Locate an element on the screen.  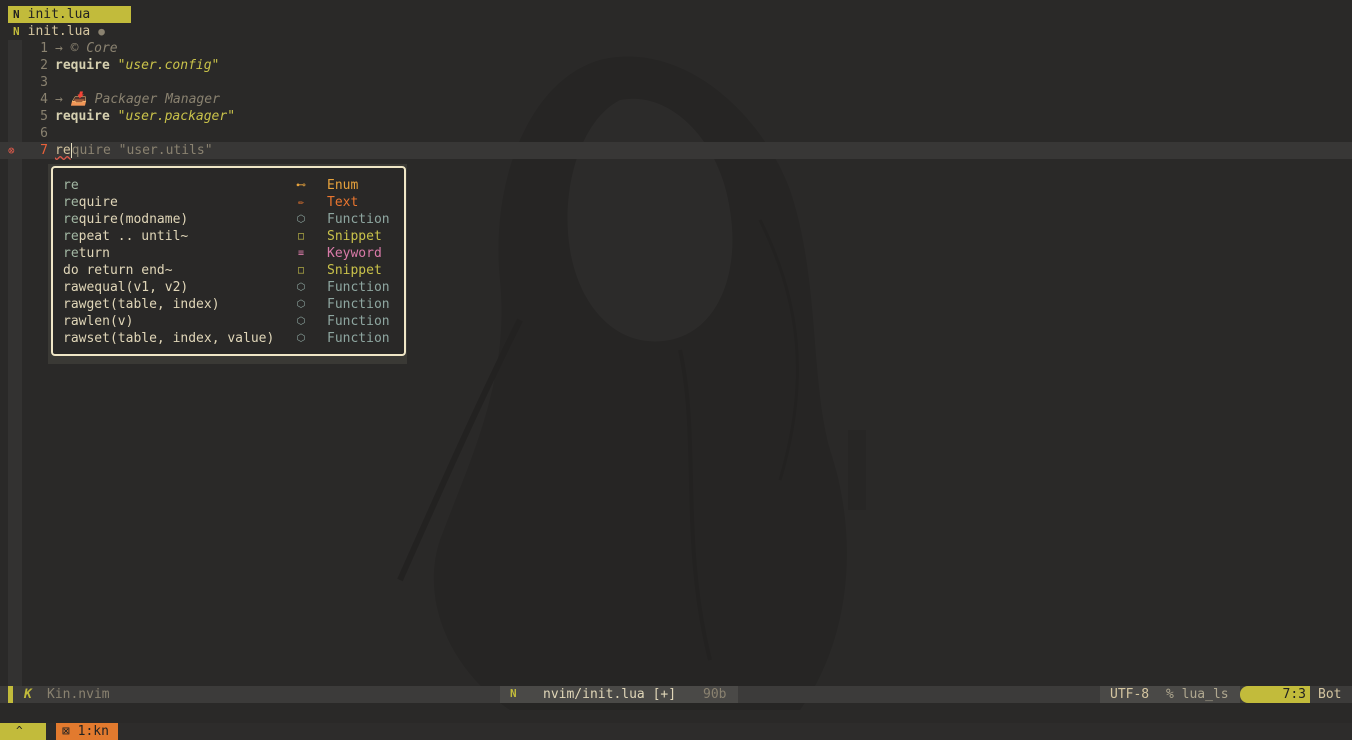
completion-item: rawset(table, index, value) ⬡ Function is located at coordinates (230, 338).